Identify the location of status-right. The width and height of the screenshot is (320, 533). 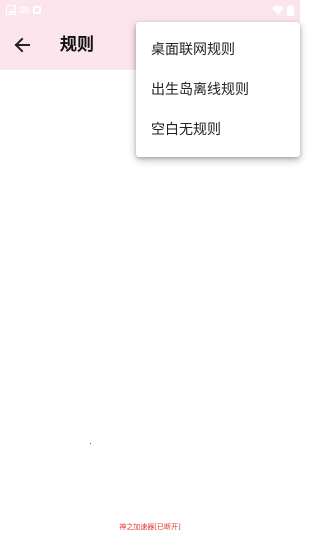
(283, 10).